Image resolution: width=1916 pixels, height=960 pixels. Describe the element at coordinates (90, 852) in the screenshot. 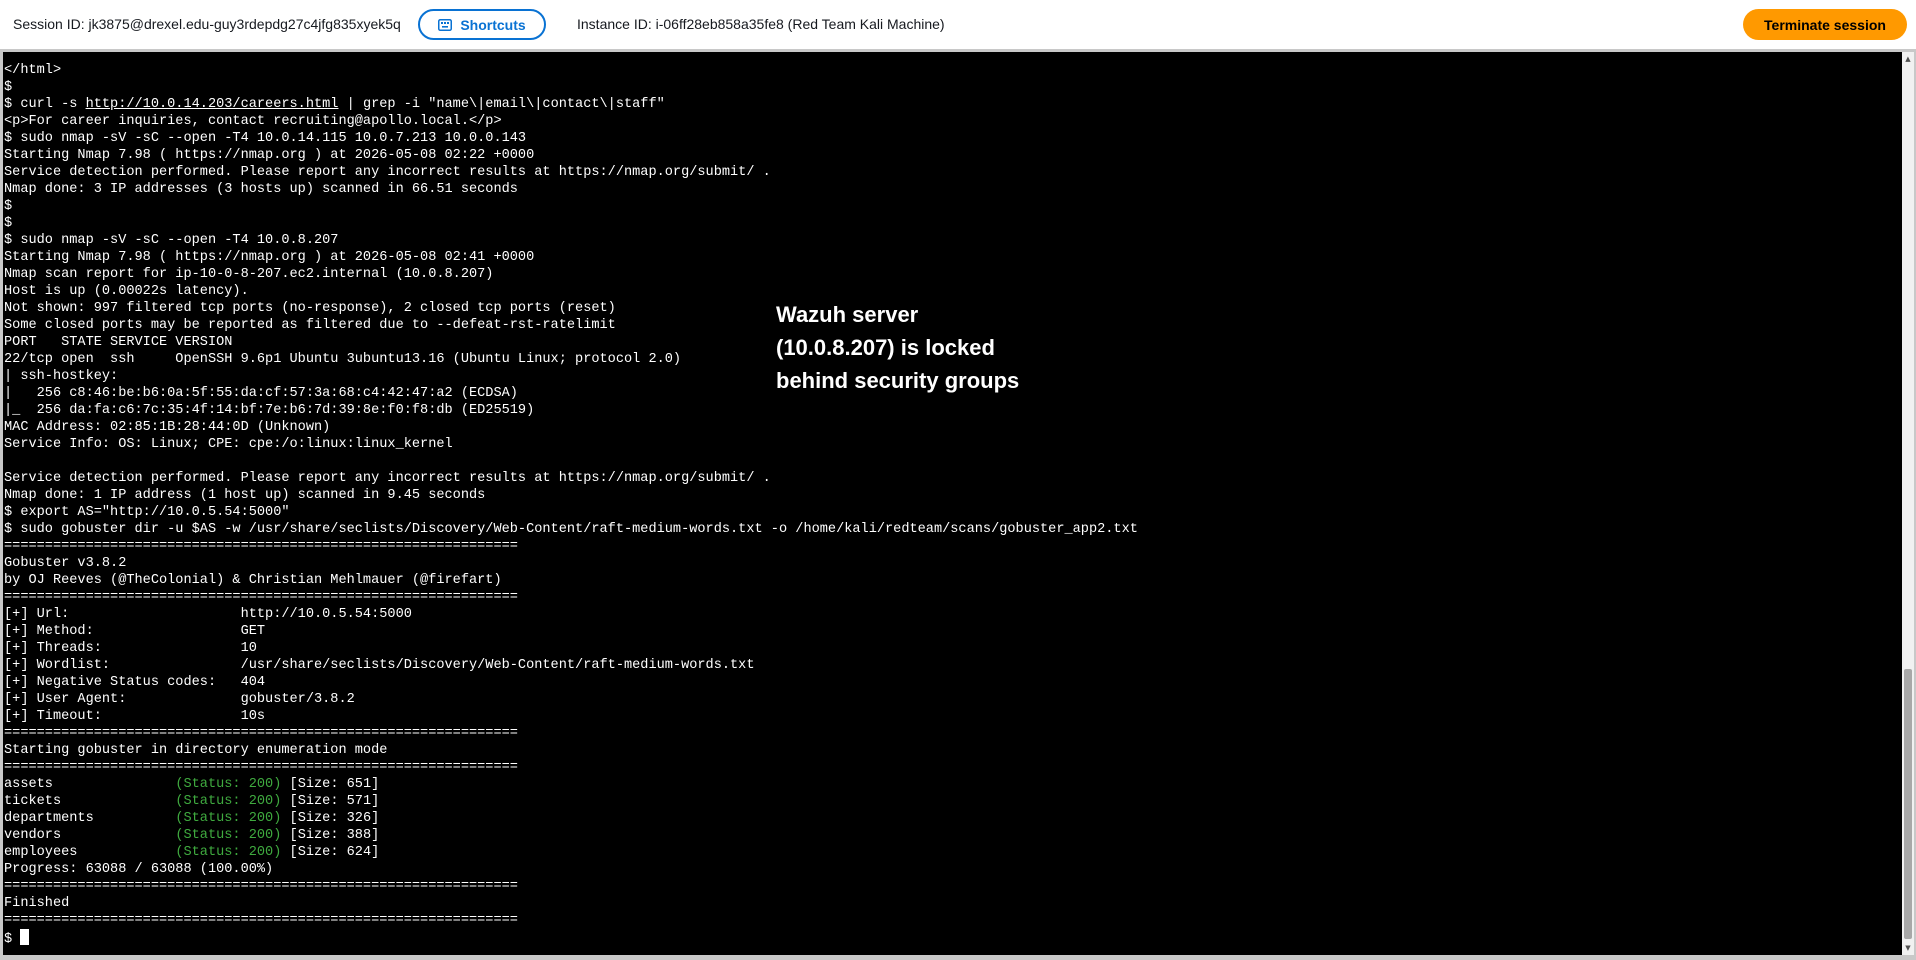

I see `result-path: employees` at that location.